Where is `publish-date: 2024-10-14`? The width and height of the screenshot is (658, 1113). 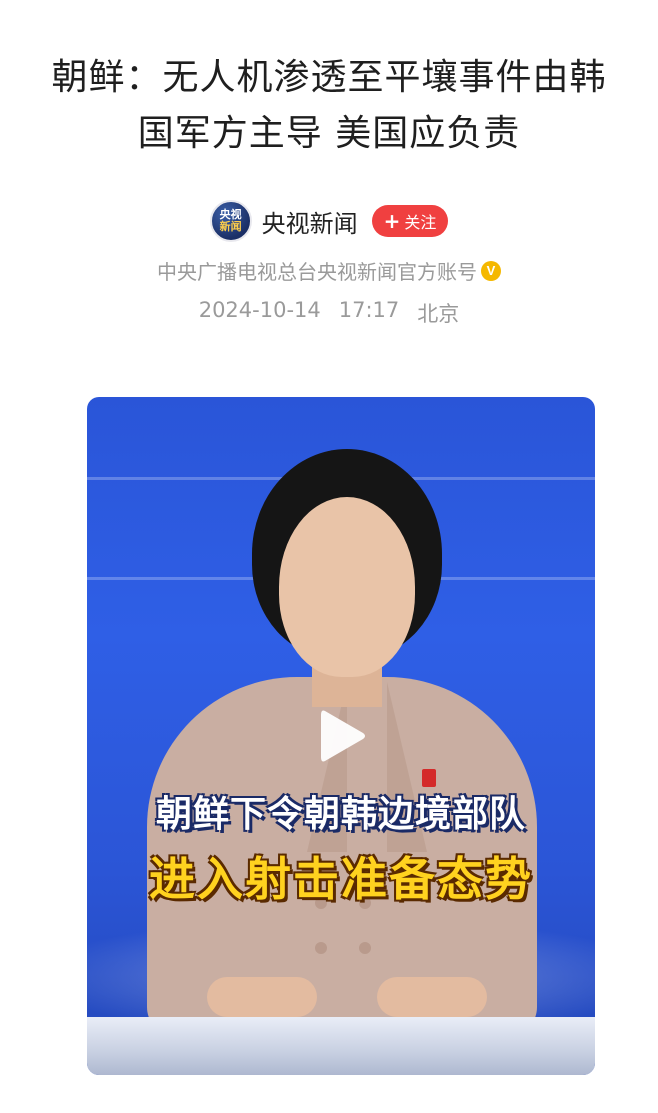 publish-date: 2024-10-14 is located at coordinates (259, 310).